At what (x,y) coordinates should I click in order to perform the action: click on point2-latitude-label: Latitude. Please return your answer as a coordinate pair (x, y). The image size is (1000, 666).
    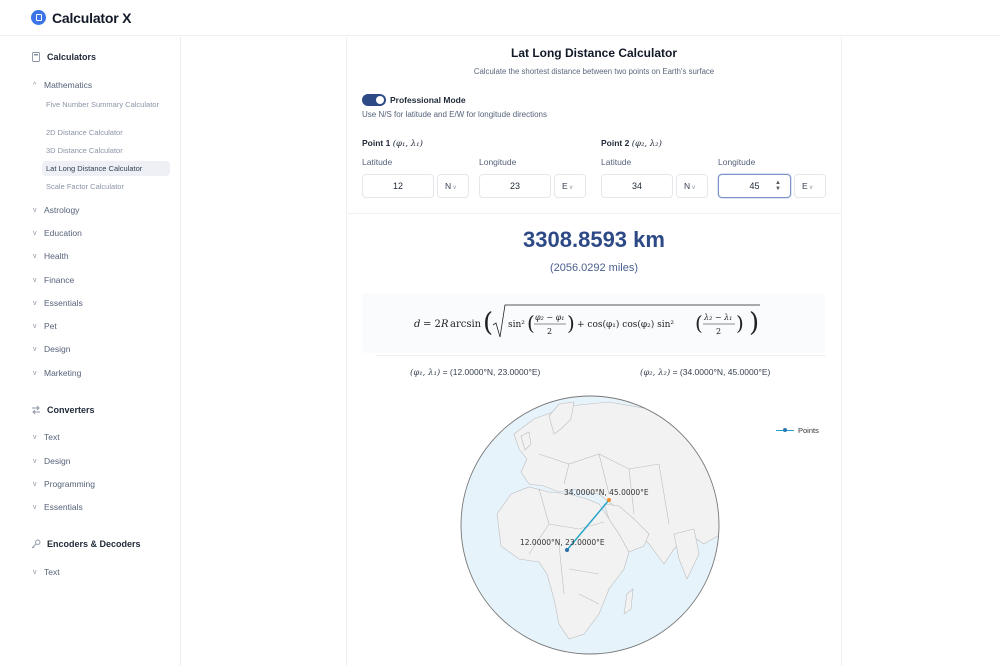
    Looking at the image, I should click on (616, 162).